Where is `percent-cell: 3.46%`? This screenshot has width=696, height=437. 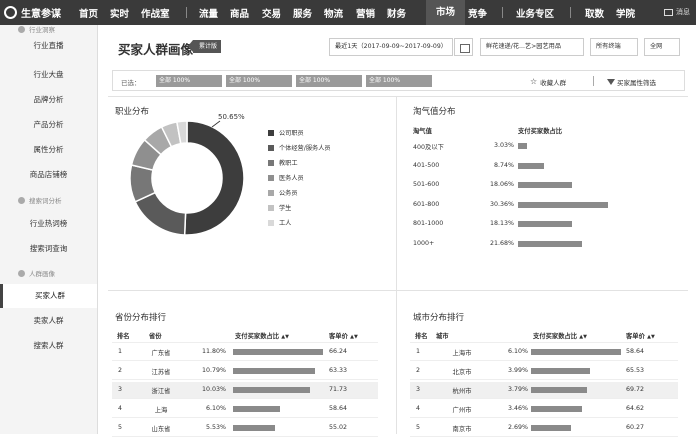 percent-cell: 3.46% is located at coordinates (517, 408).